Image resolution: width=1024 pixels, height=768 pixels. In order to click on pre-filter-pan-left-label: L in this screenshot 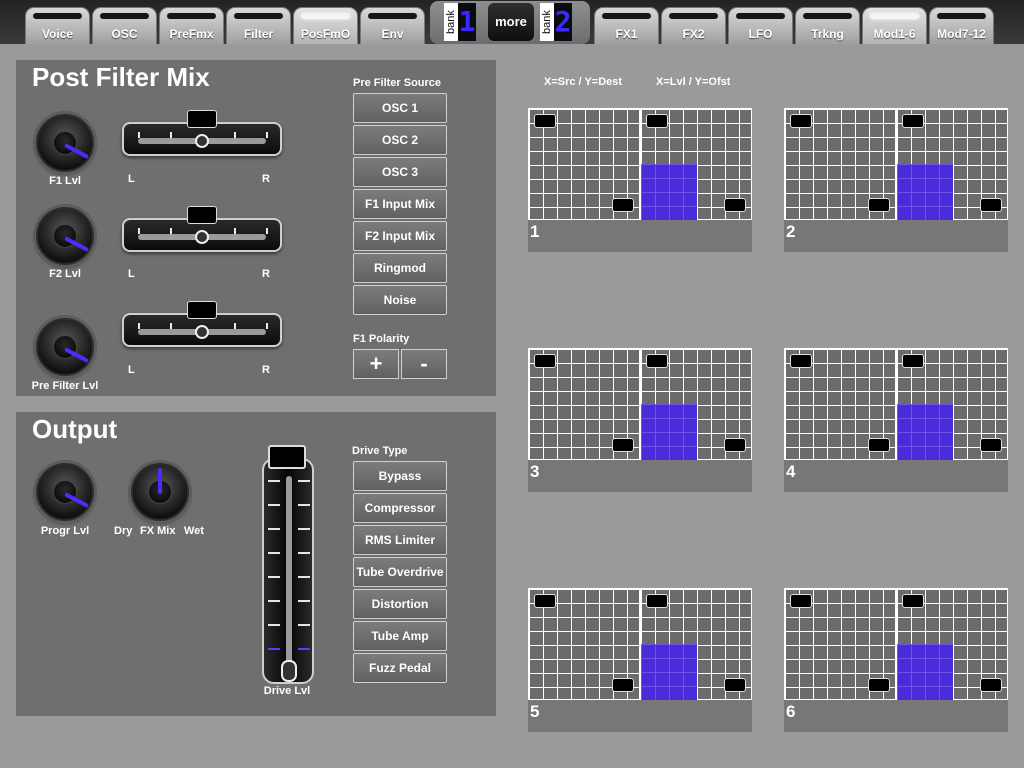, I will do `click(131, 370)`.